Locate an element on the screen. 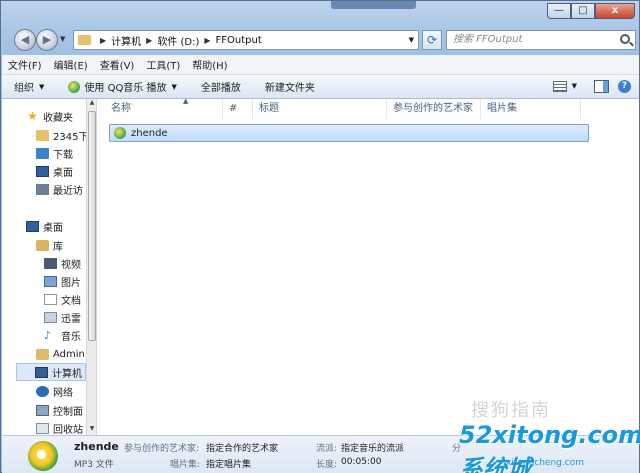 The width and height of the screenshot is (640, 473). nav-label: 回收站 is located at coordinates (68, 430).